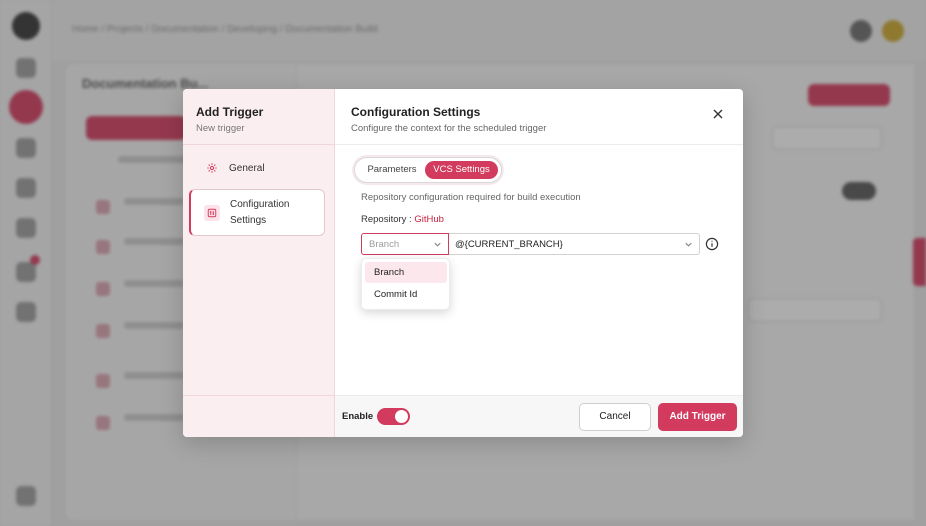  Describe the element at coordinates (393, 416) in the screenshot. I see `enable-toggle` at that location.